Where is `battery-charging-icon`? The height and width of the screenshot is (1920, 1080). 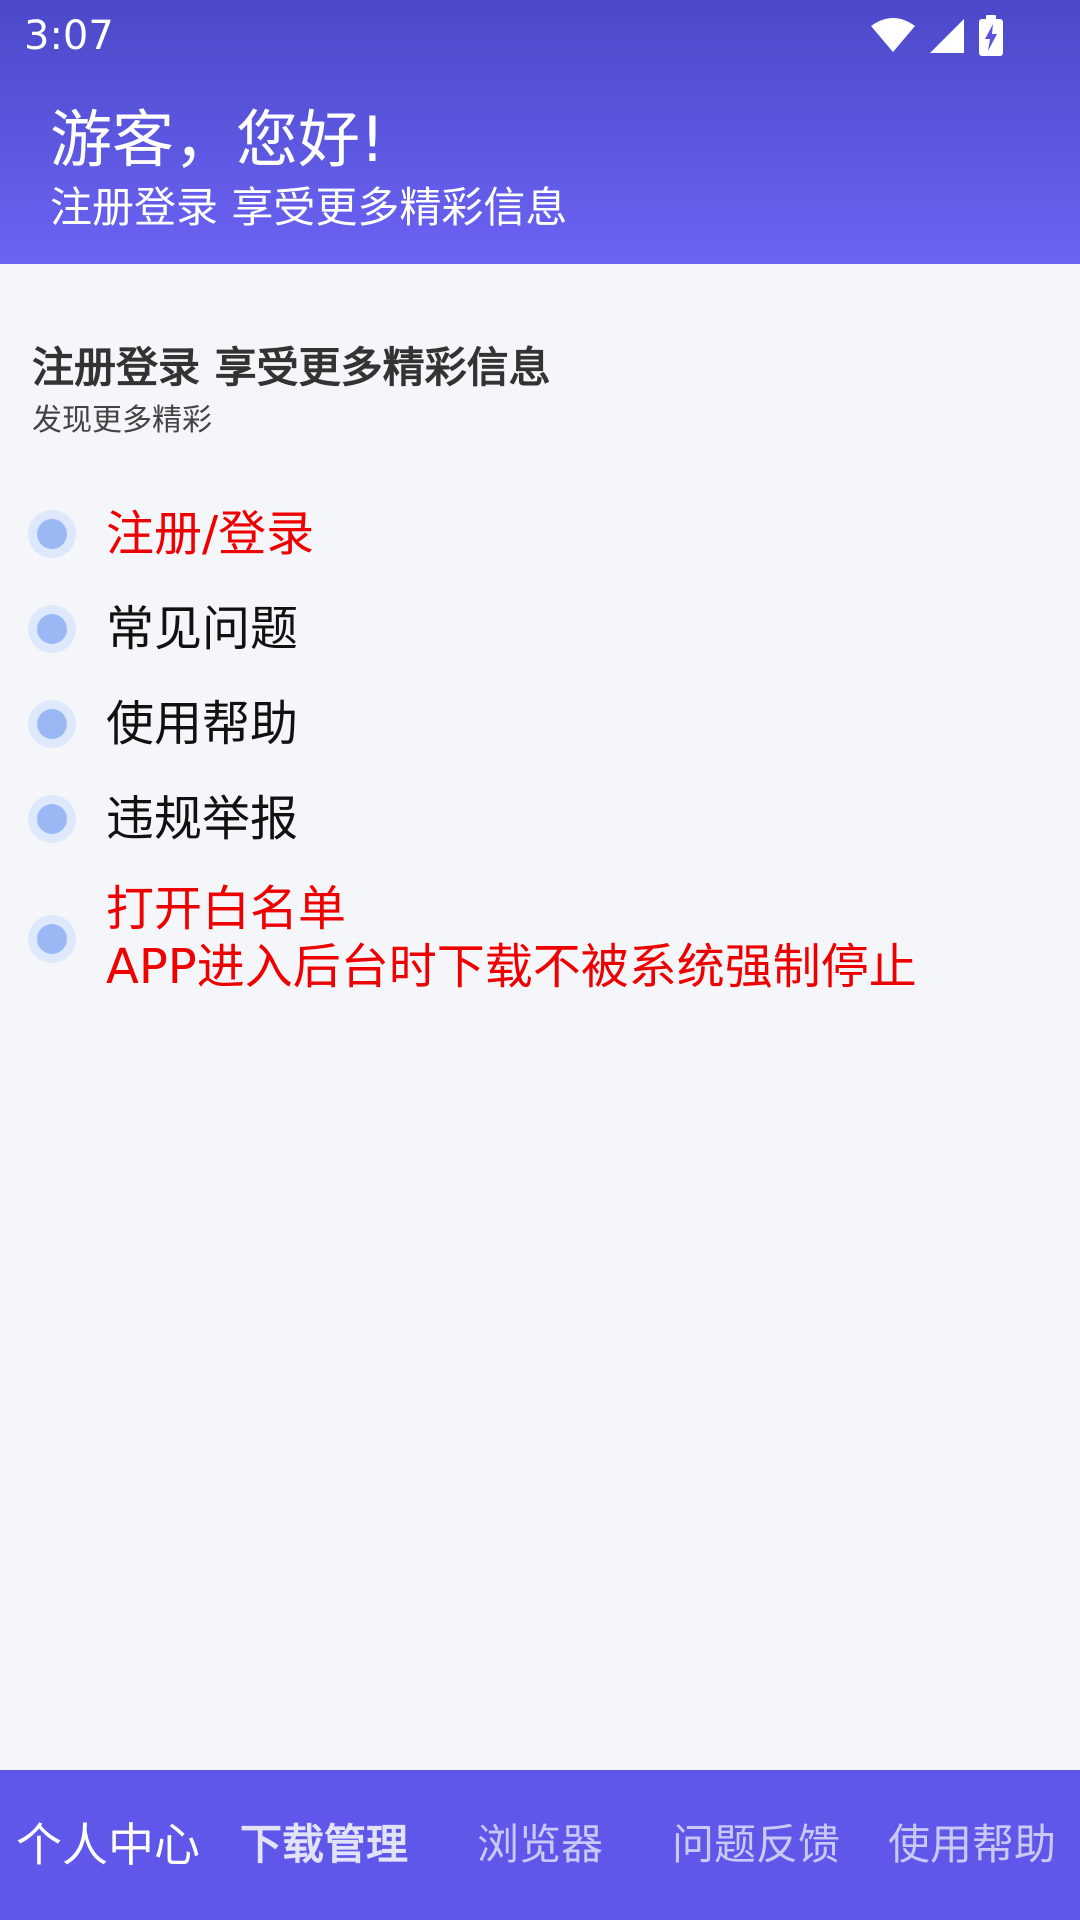 battery-charging-icon is located at coordinates (991, 36).